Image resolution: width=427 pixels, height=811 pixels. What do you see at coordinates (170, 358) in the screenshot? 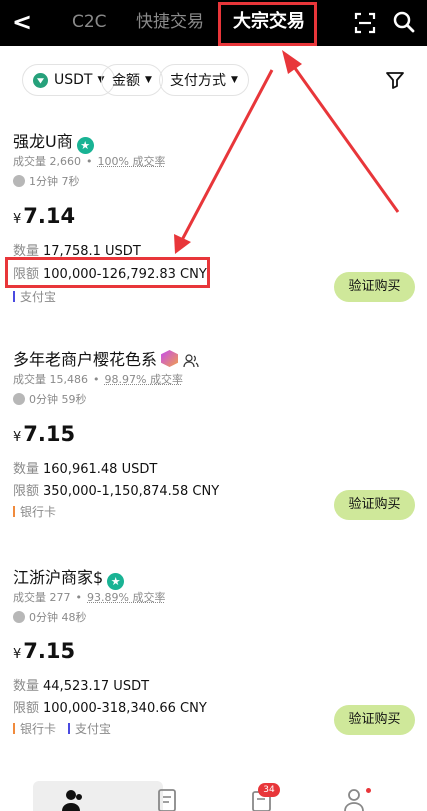
I see `vip-badge-icon` at bounding box center [170, 358].